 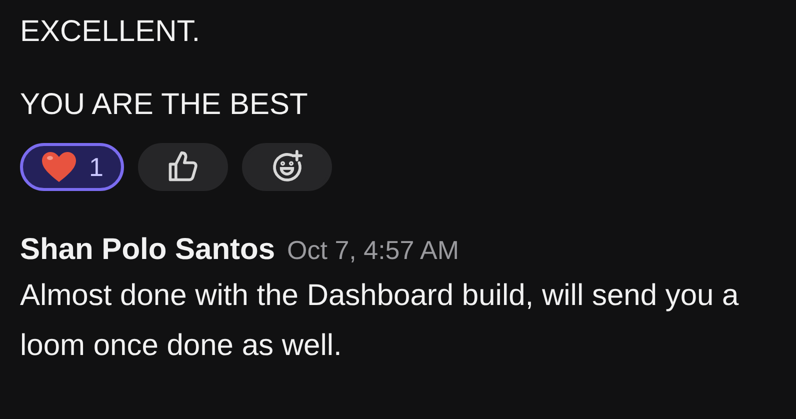 I want to click on message-text: EXCELLENT., so click(x=111, y=32).